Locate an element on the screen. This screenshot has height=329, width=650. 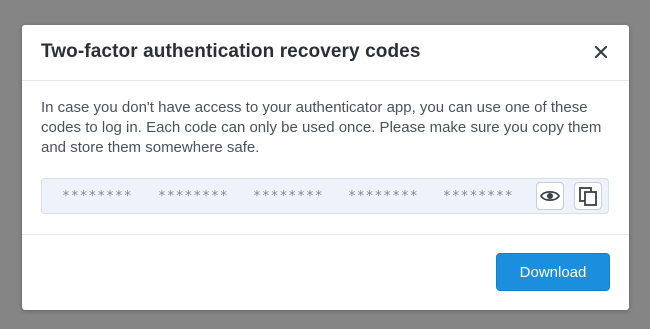
close-icon is located at coordinates (601, 55).